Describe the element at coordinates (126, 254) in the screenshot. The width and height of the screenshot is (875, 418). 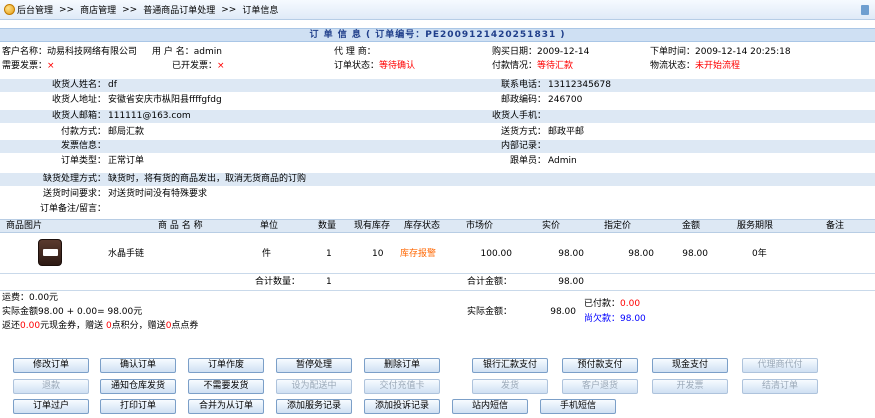
I see `product-name: 水晶手链` at that location.